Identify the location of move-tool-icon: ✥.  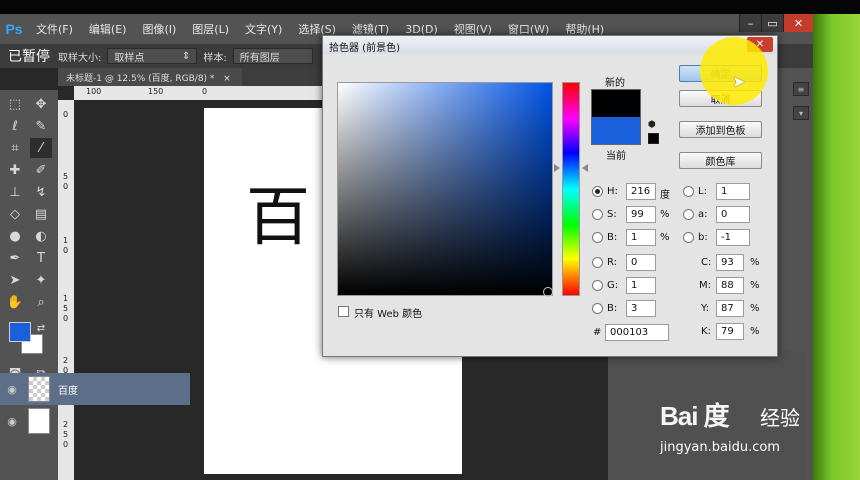
(41, 104).